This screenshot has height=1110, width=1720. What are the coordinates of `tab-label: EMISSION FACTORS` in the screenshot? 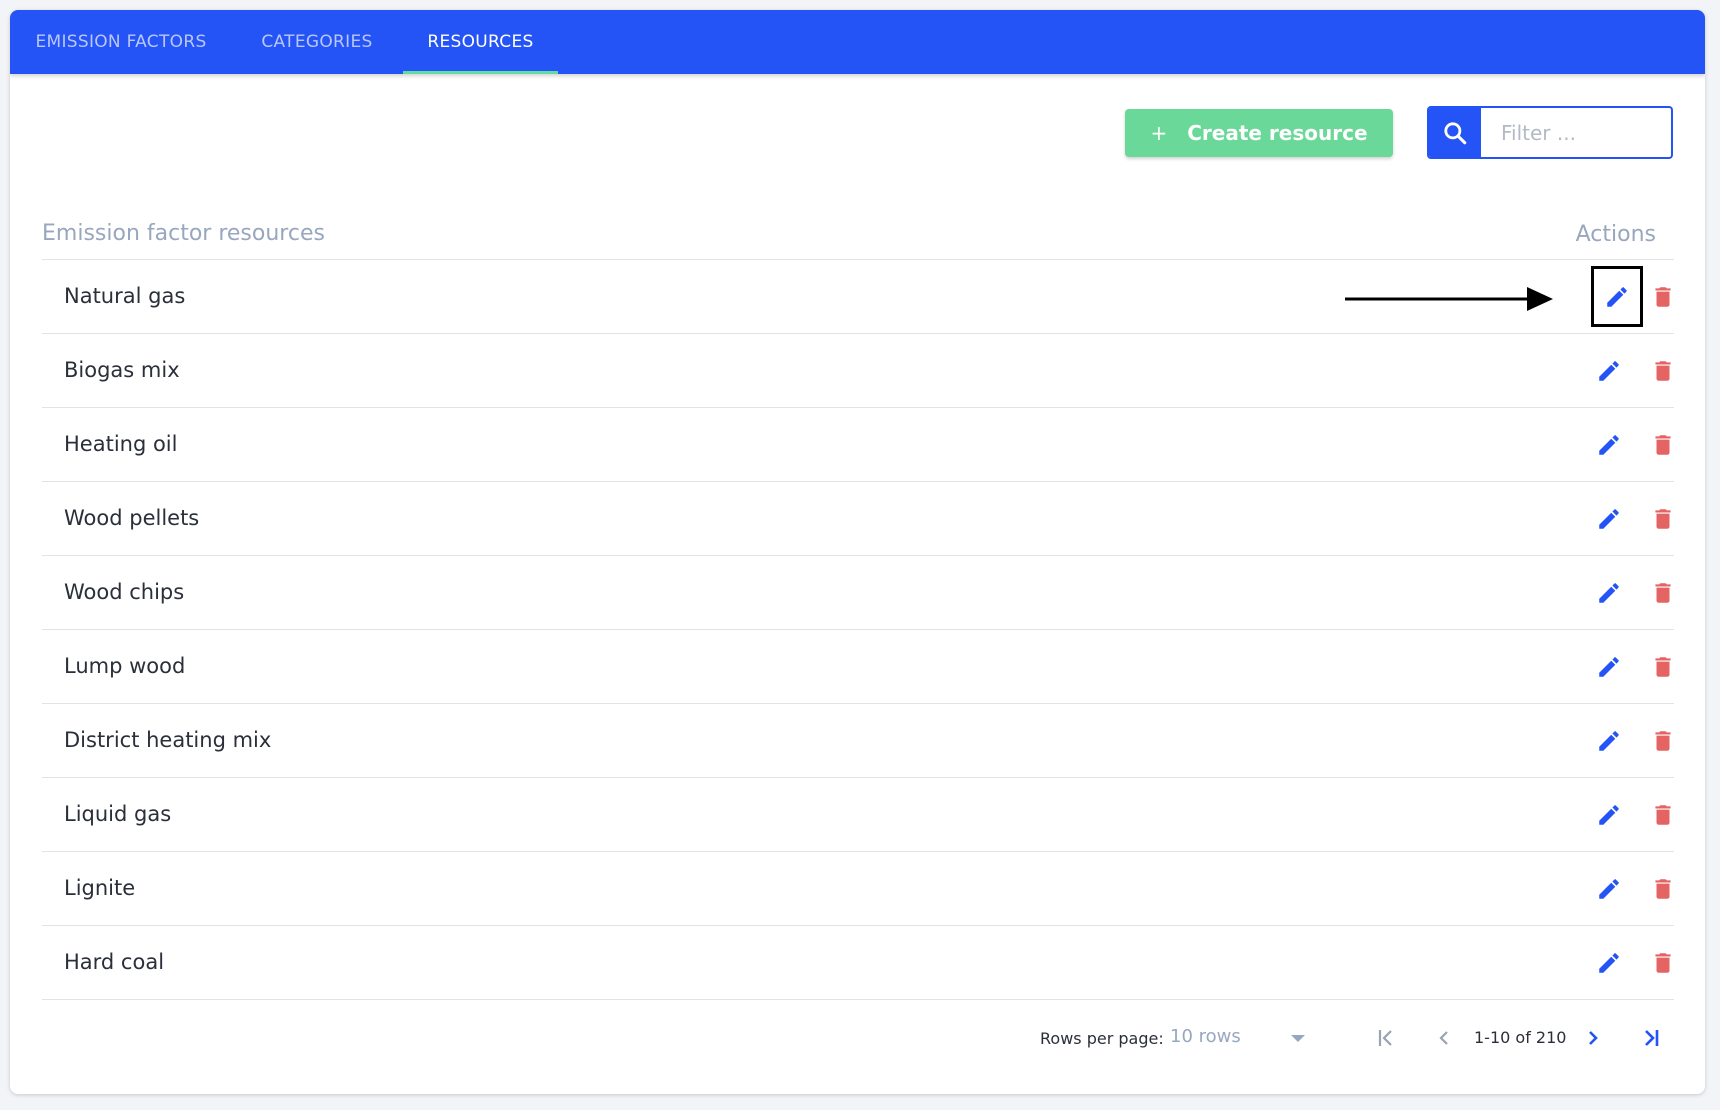 It's located at (121, 42).